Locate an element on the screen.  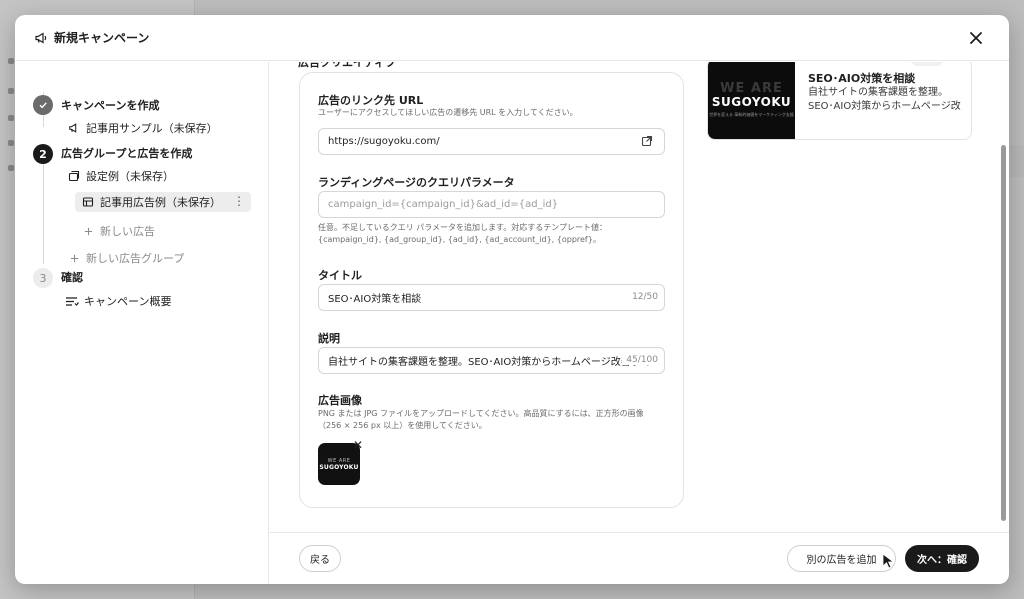
query-params-input: campaign_id={campaign_id}&ad_id={ad_id} is located at coordinates (491, 204).